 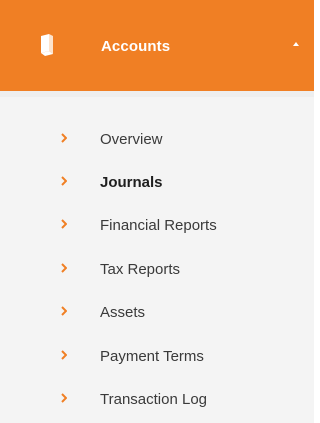 I want to click on book-icon, so click(x=47, y=45).